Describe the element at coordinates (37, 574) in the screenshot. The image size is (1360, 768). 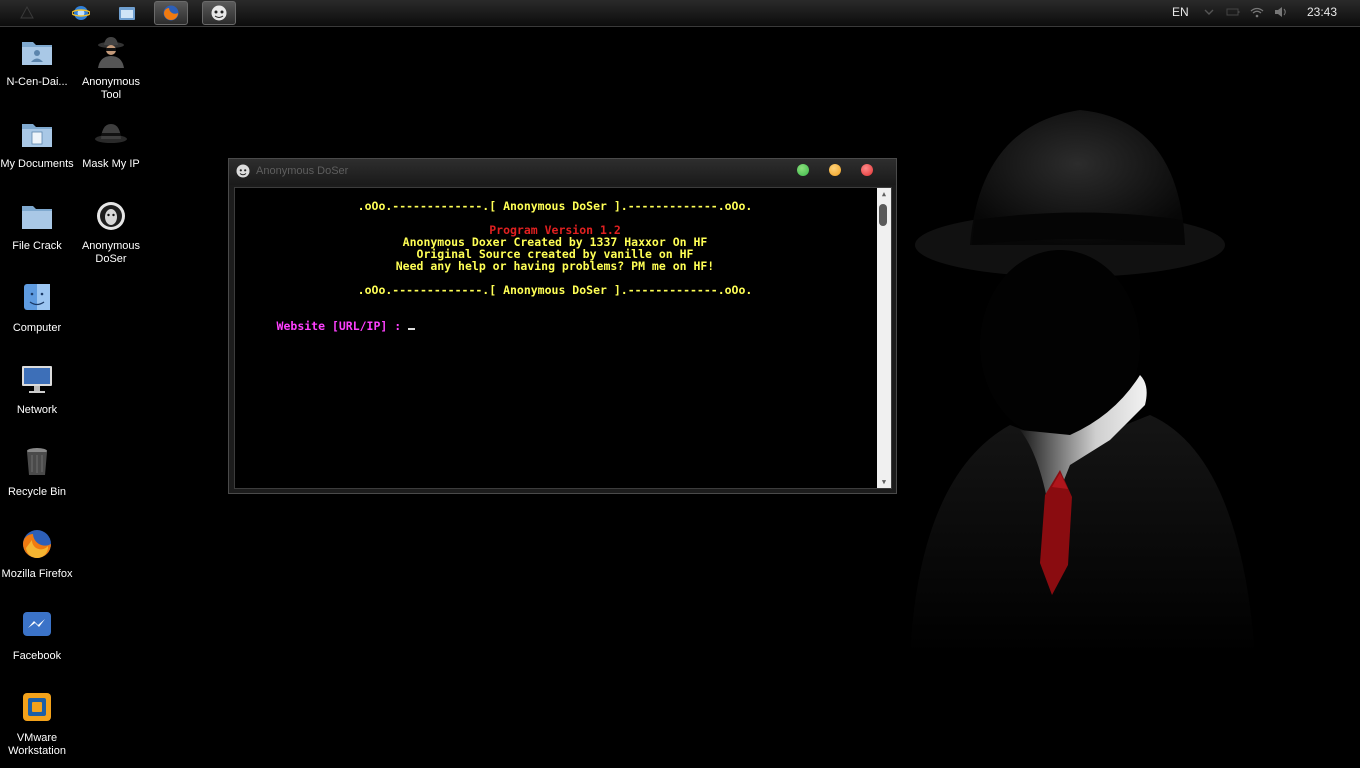
I see `desktop-icon-label: Mozilla Firefox` at that location.